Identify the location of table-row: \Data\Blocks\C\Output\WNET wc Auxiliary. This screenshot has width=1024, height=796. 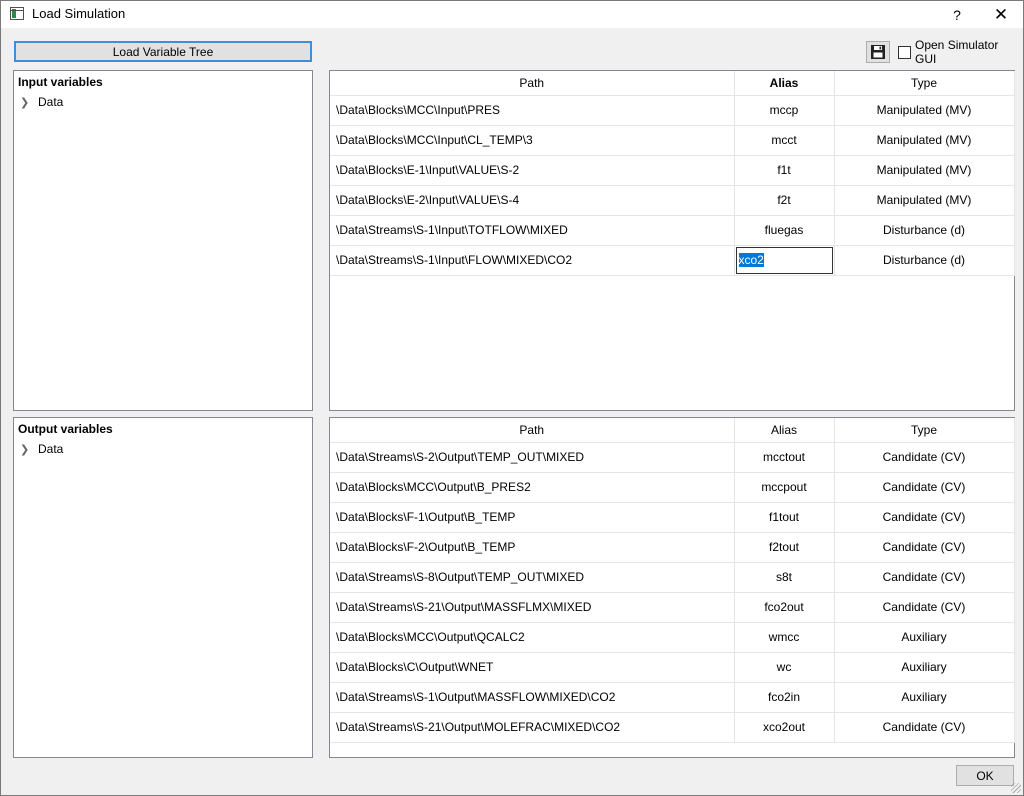
(672, 667).